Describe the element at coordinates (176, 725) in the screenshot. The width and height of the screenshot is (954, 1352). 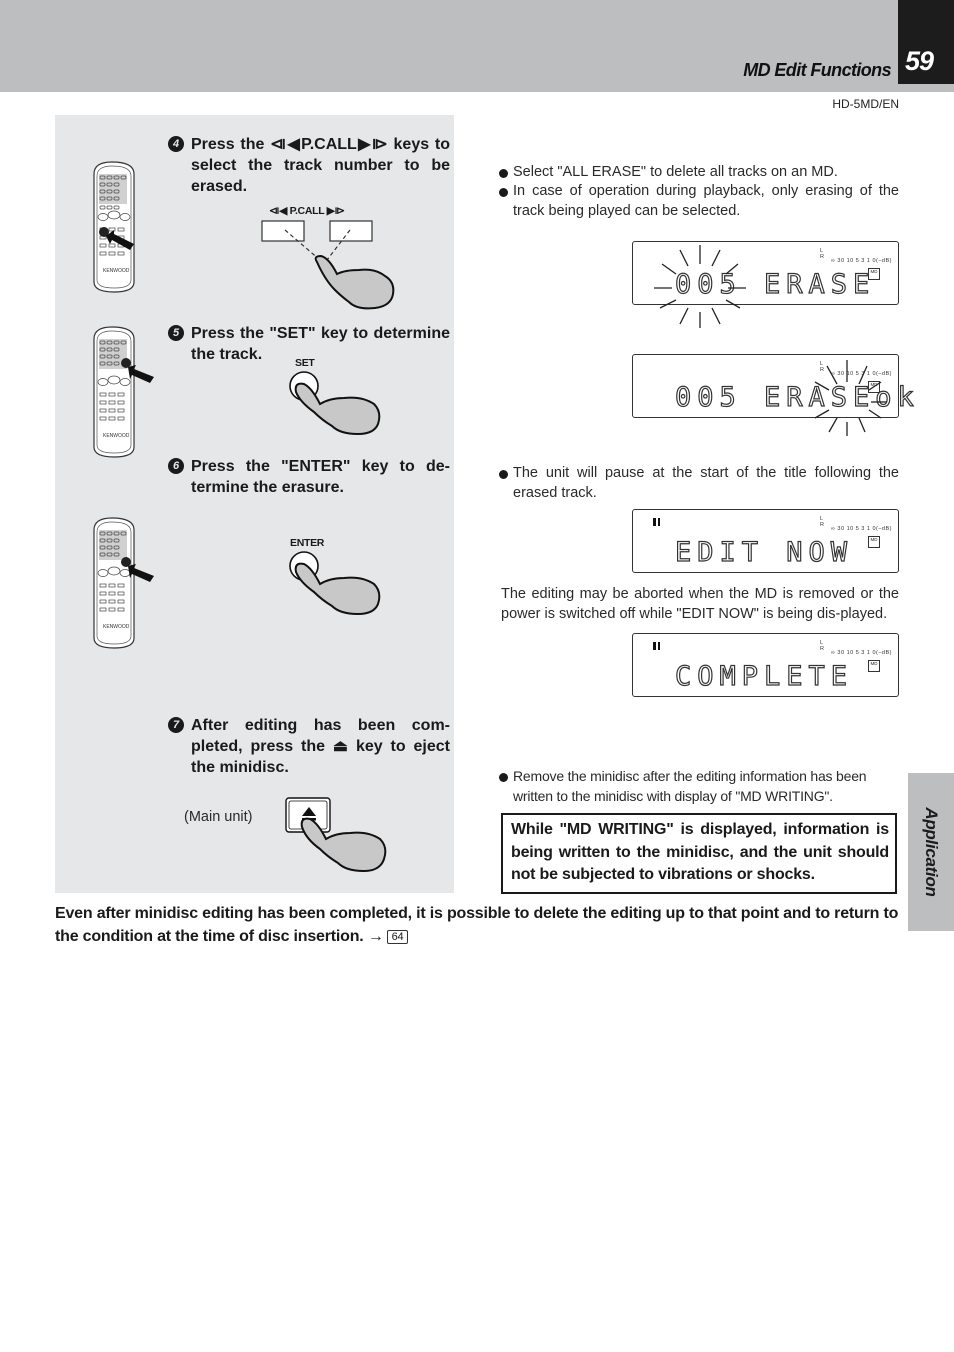
I see `step-number: 7` at that location.